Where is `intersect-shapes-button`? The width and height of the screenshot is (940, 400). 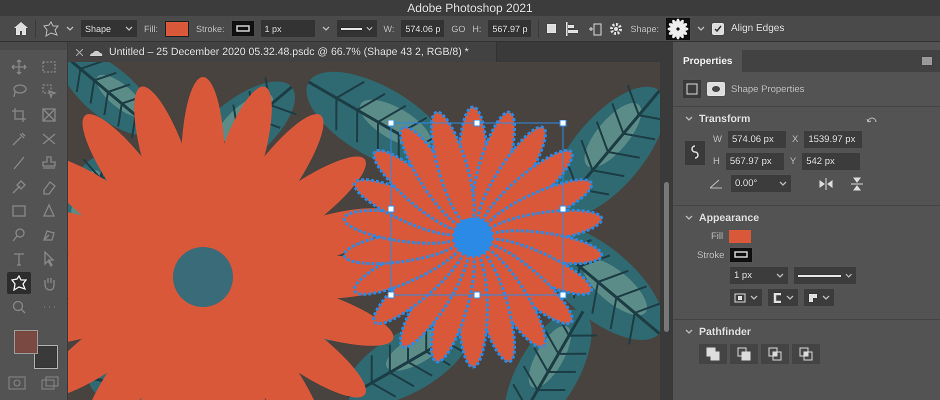
intersect-shapes-button is located at coordinates (775, 354).